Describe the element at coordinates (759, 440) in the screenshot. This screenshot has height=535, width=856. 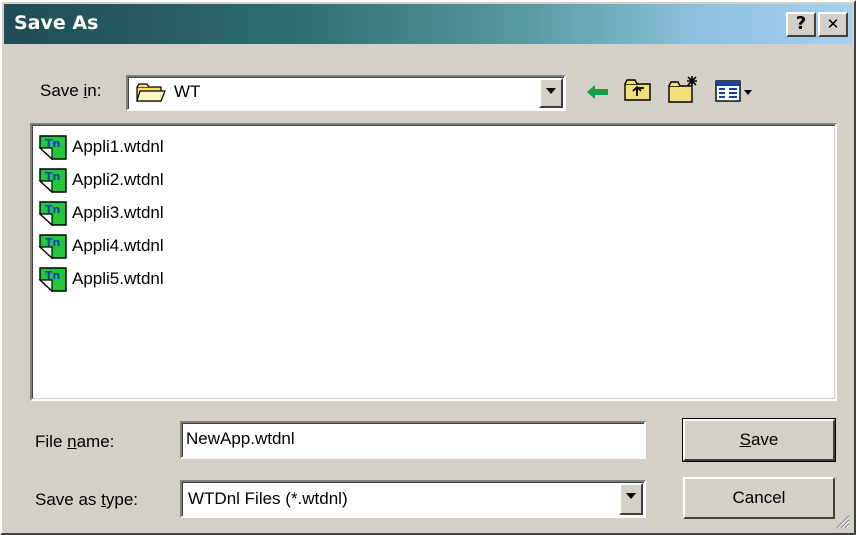
I see `save-button: Save` at that location.